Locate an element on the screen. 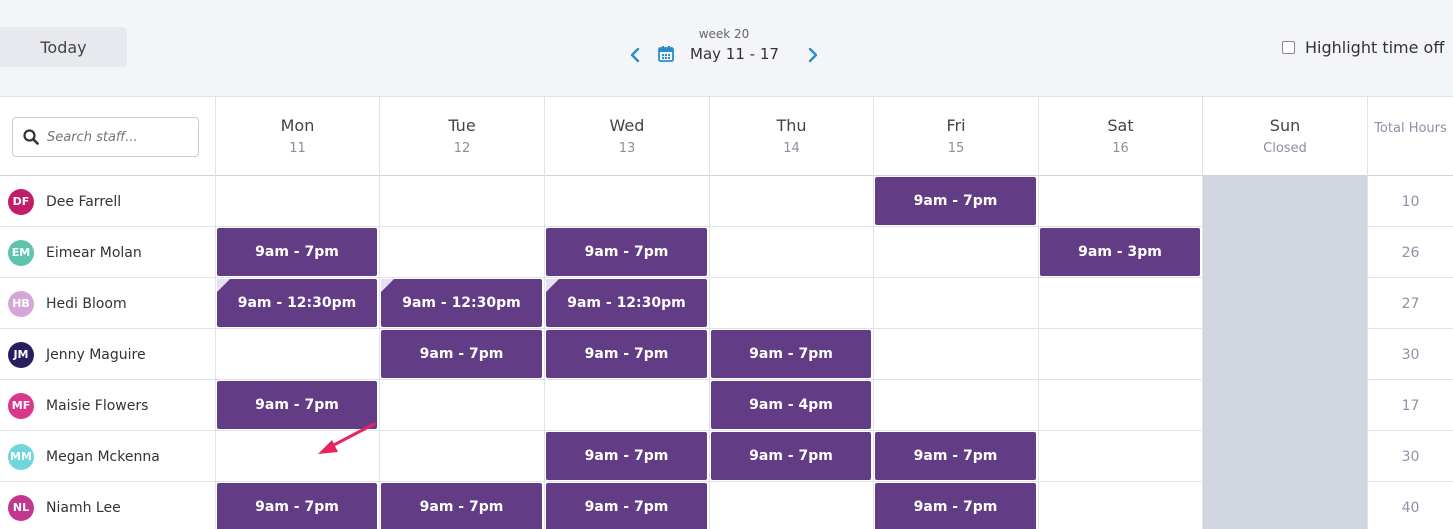 The height and width of the screenshot is (529, 1453). day-name: Sun is located at coordinates (1285, 125).